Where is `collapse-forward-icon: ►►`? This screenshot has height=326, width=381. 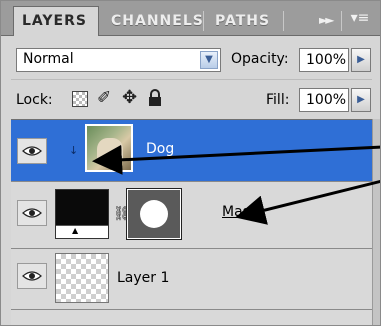 collapse-forward-icon: ►► is located at coordinates (327, 20).